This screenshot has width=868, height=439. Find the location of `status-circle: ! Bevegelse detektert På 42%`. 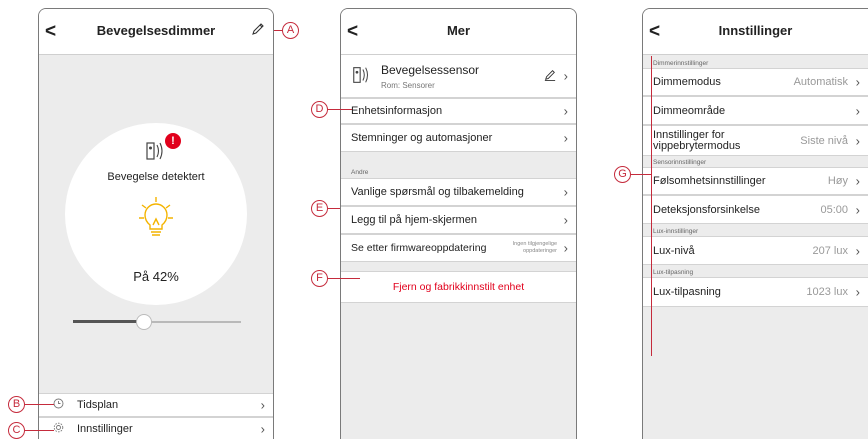

status-circle: ! Bevegelse detektert På 42% is located at coordinates (156, 214).